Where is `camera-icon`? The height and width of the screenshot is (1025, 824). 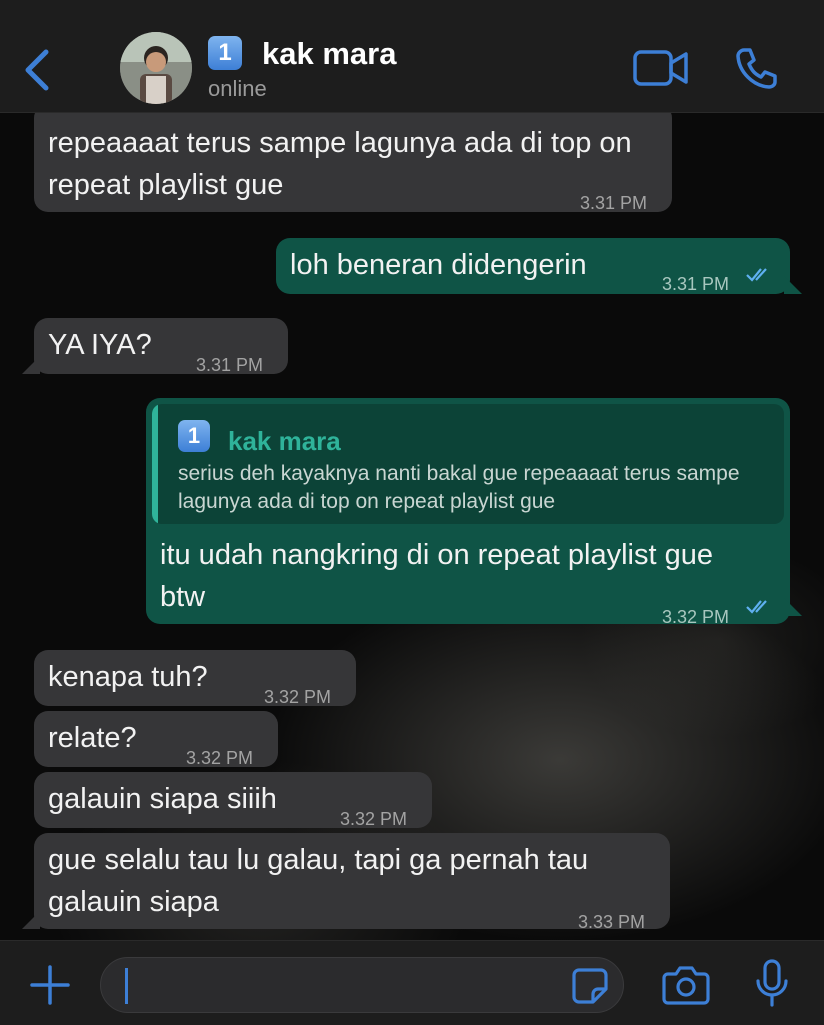
camera-icon is located at coordinates (686, 985).